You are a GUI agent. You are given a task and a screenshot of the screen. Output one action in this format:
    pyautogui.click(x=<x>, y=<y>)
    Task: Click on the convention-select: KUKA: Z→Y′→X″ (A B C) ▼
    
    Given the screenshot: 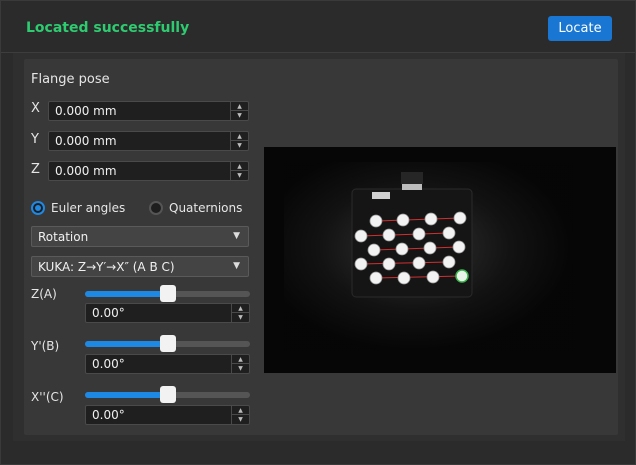 What is the action you would take?
    pyautogui.click(x=140, y=266)
    